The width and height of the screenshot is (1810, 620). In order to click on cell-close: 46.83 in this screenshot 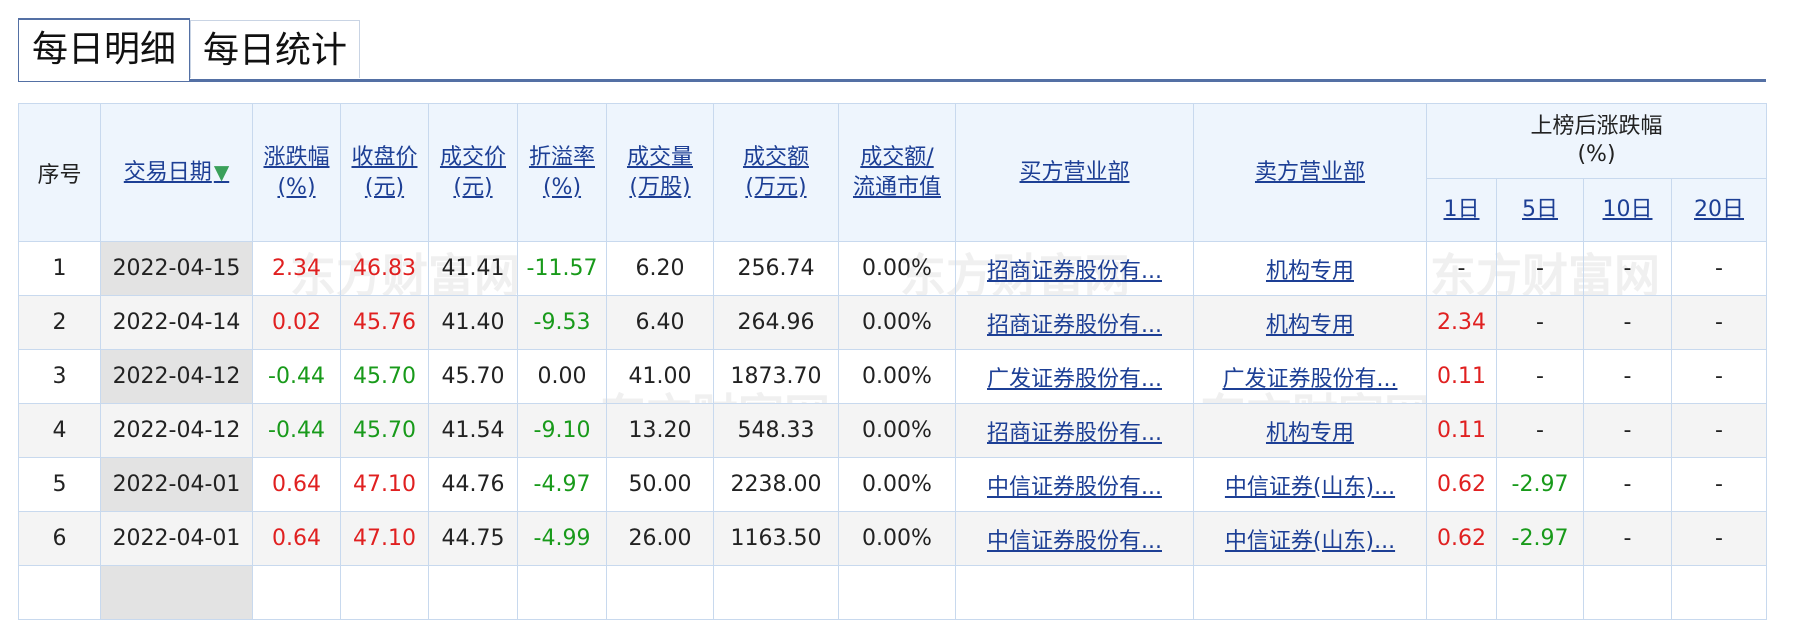, I will do `click(384, 268)`.